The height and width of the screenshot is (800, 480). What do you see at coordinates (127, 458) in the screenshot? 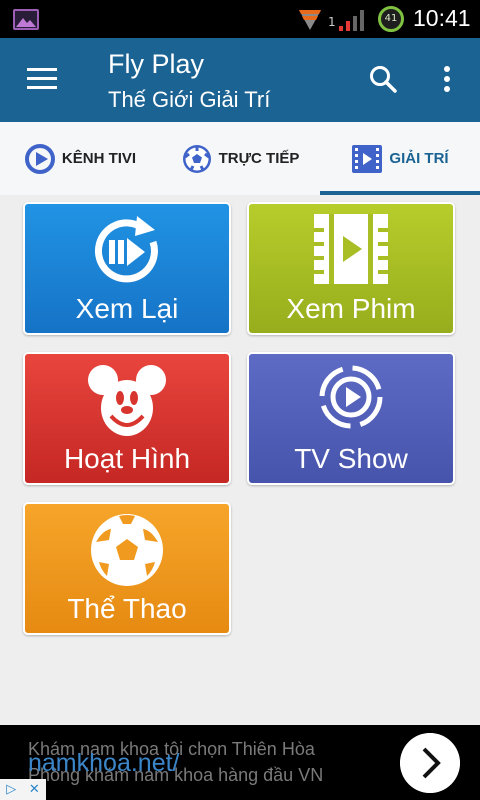
I see `tile-label: Hoạt Hình` at bounding box center [127, 458].